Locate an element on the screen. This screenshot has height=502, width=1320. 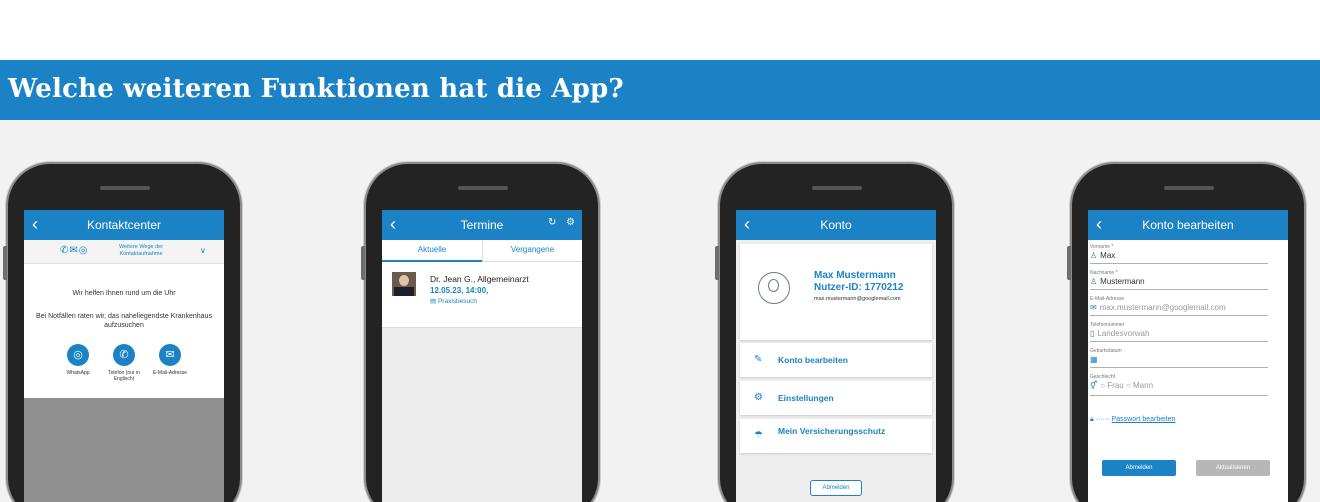
doctor-name: Dr. Jean G., Allgemeinarzt is located at coordinates (479, 279).